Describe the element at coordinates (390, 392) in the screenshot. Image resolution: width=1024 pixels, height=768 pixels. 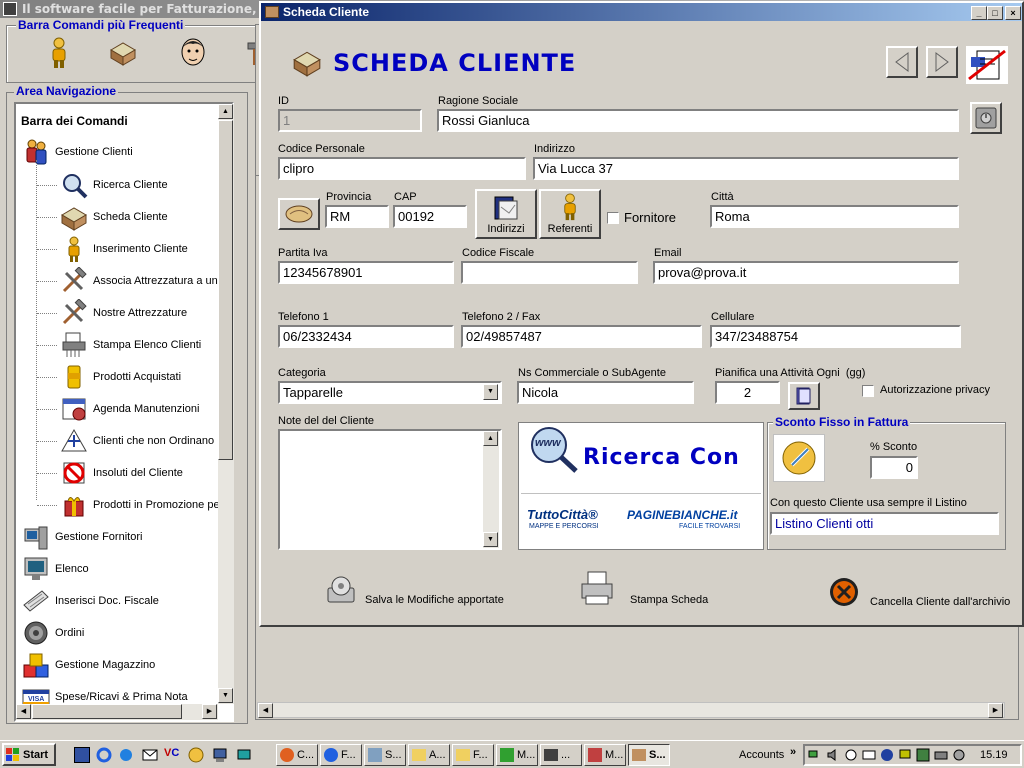
I see `categoria-select: Tapparelle ▼` at that location.